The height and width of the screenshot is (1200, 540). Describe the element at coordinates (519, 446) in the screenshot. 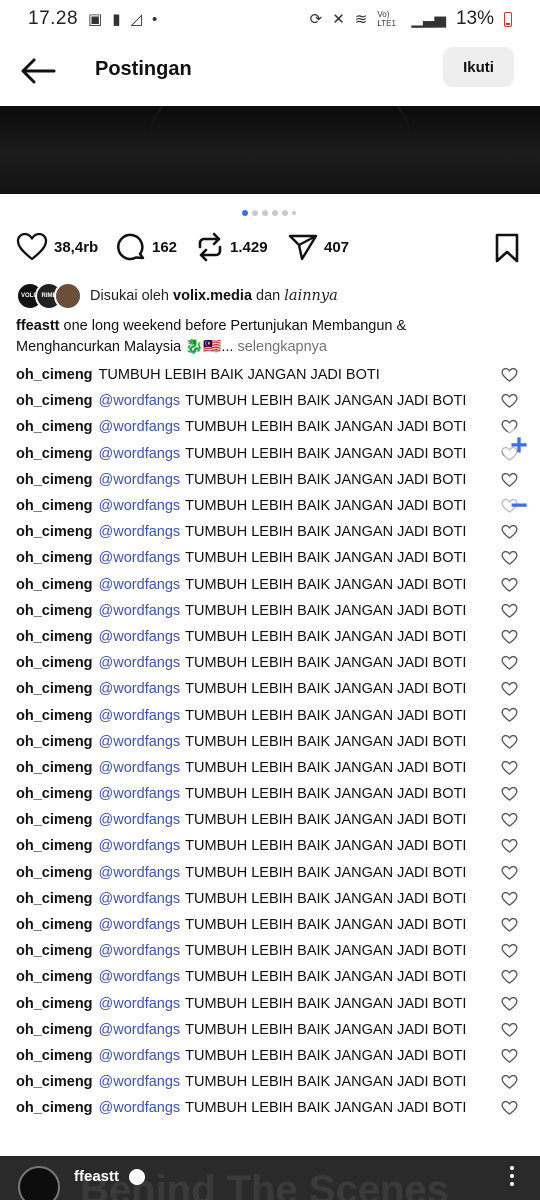

I see `zoom-in-button: +` at that location.